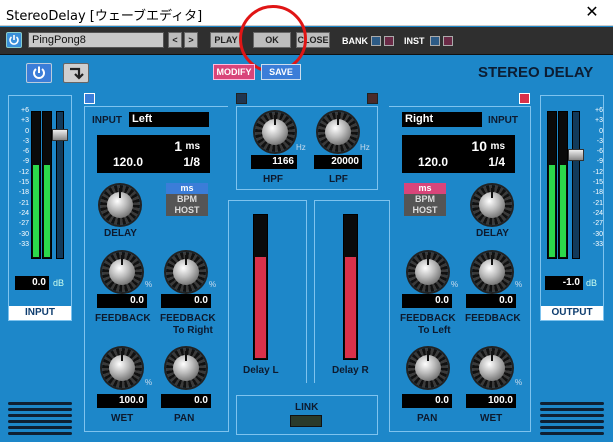 The image size is (613, 442). I want to click on right-feedback-cross-knob, so click(428, 272).